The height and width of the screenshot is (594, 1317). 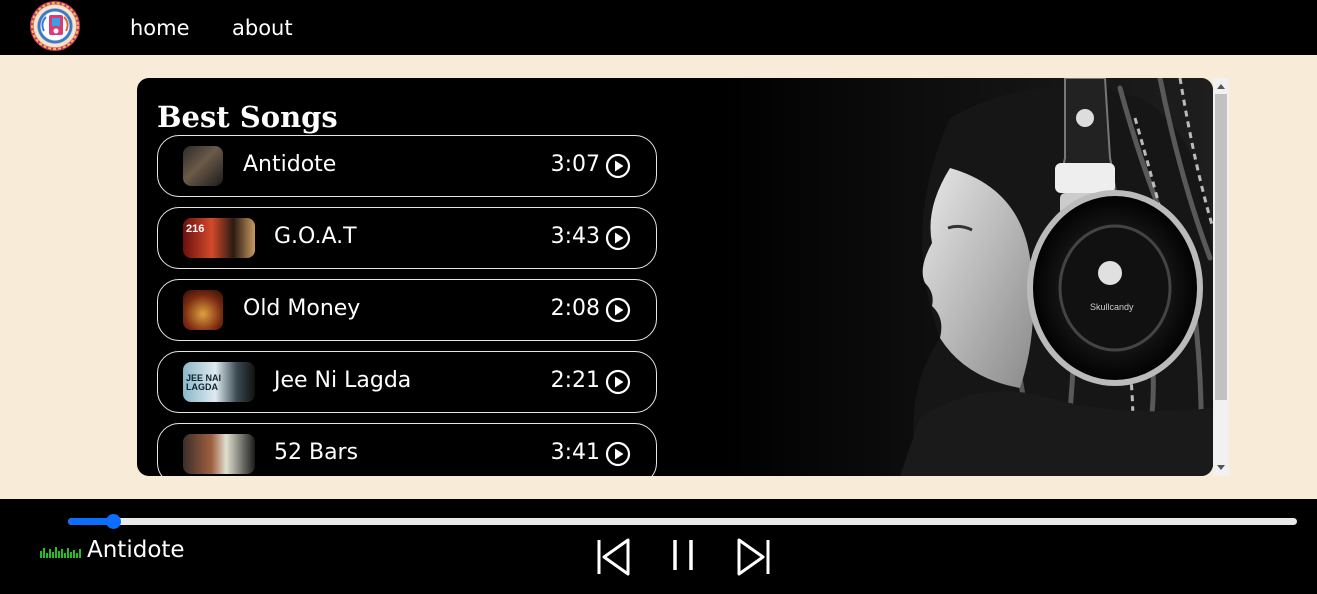 I want to click on album-cover-jee-ni-lagda: JEE NAI LAGDA, so click(x=219, y=382).